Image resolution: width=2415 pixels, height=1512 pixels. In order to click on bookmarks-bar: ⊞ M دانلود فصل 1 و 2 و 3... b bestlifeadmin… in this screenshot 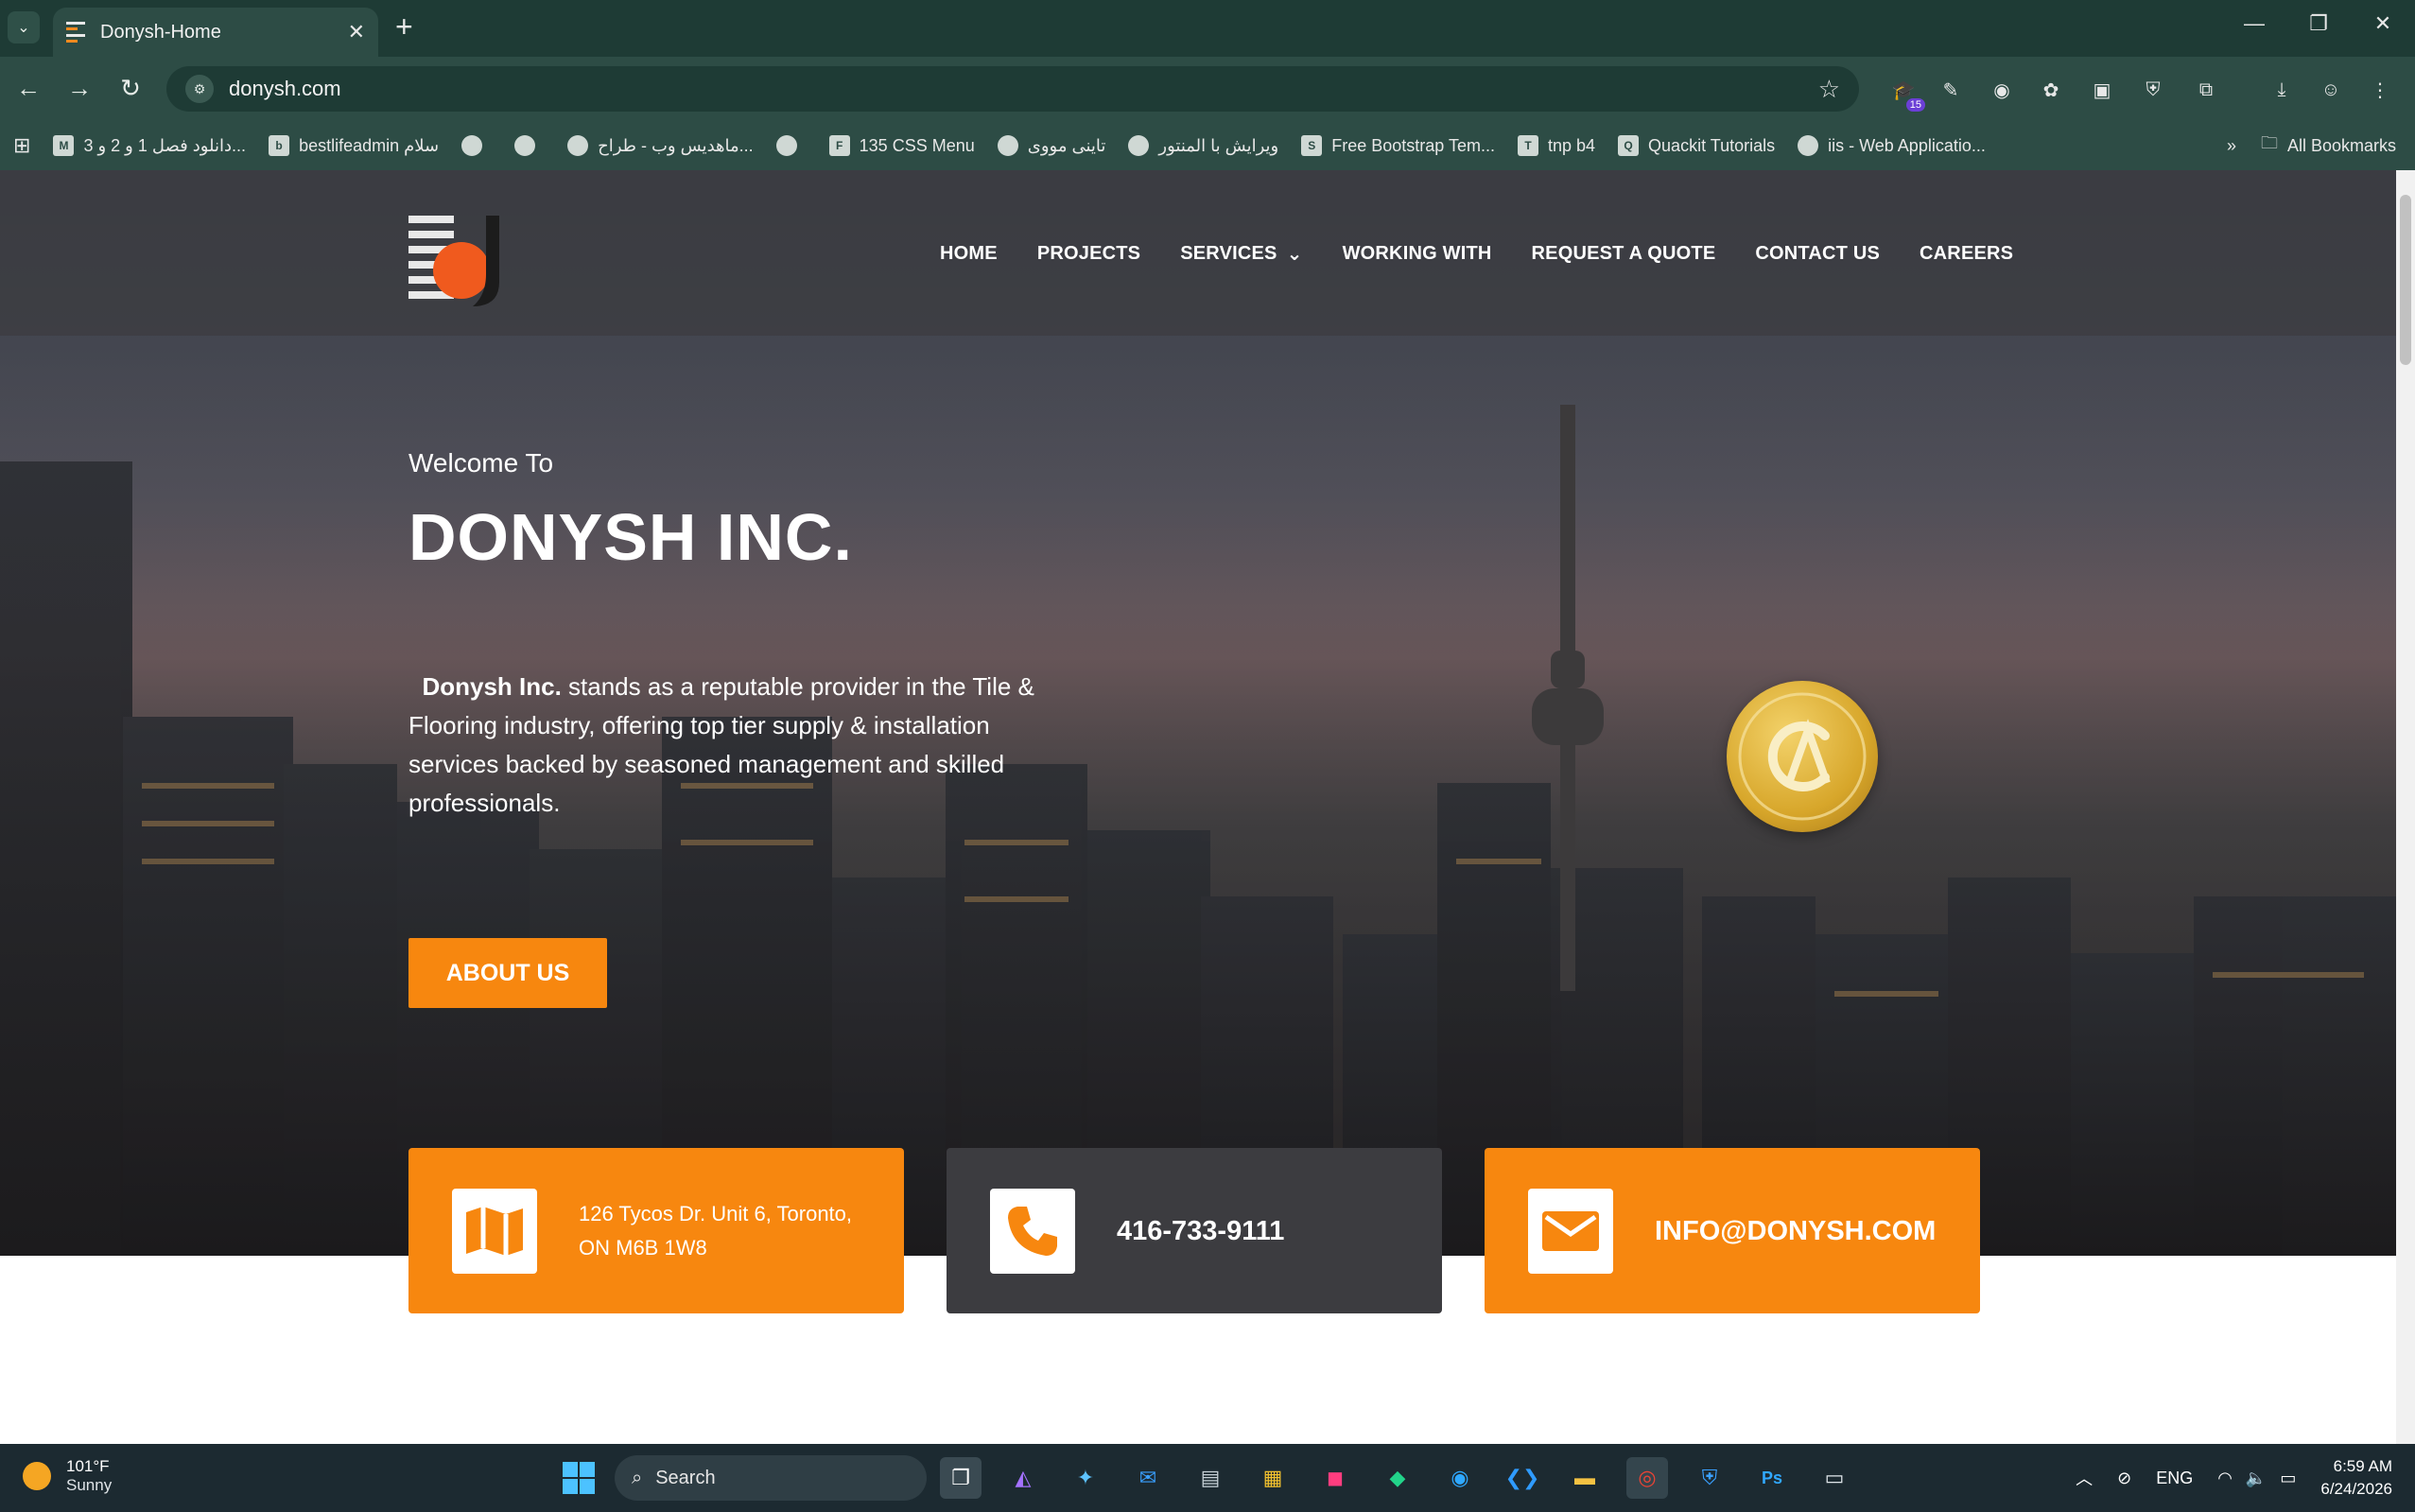, I will do `click(1207, 146)`.